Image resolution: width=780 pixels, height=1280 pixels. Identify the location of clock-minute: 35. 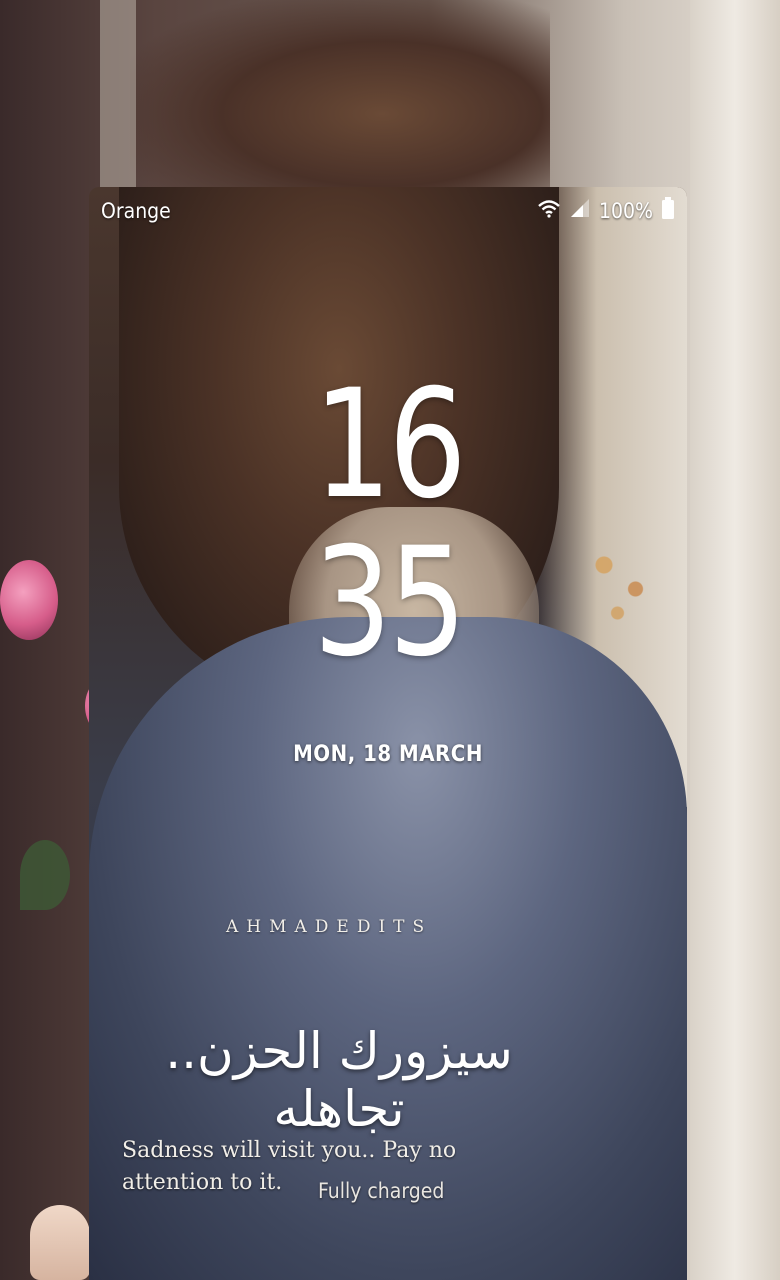
(388, 603).